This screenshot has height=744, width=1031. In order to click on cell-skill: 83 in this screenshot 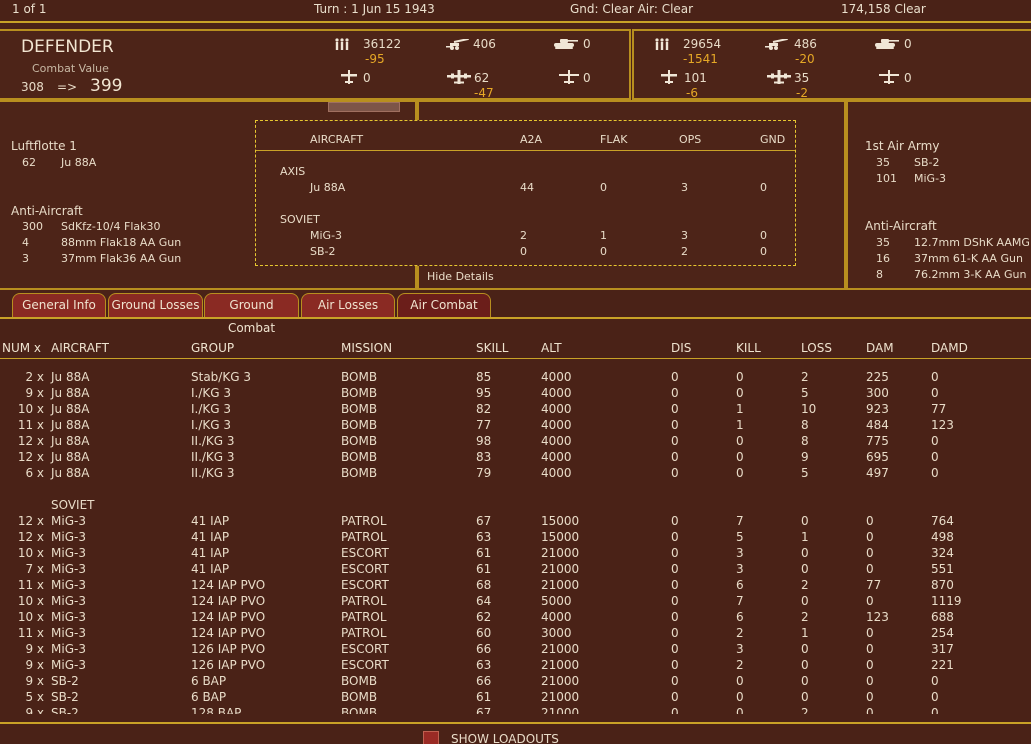, I will do `click(484, 457)`.